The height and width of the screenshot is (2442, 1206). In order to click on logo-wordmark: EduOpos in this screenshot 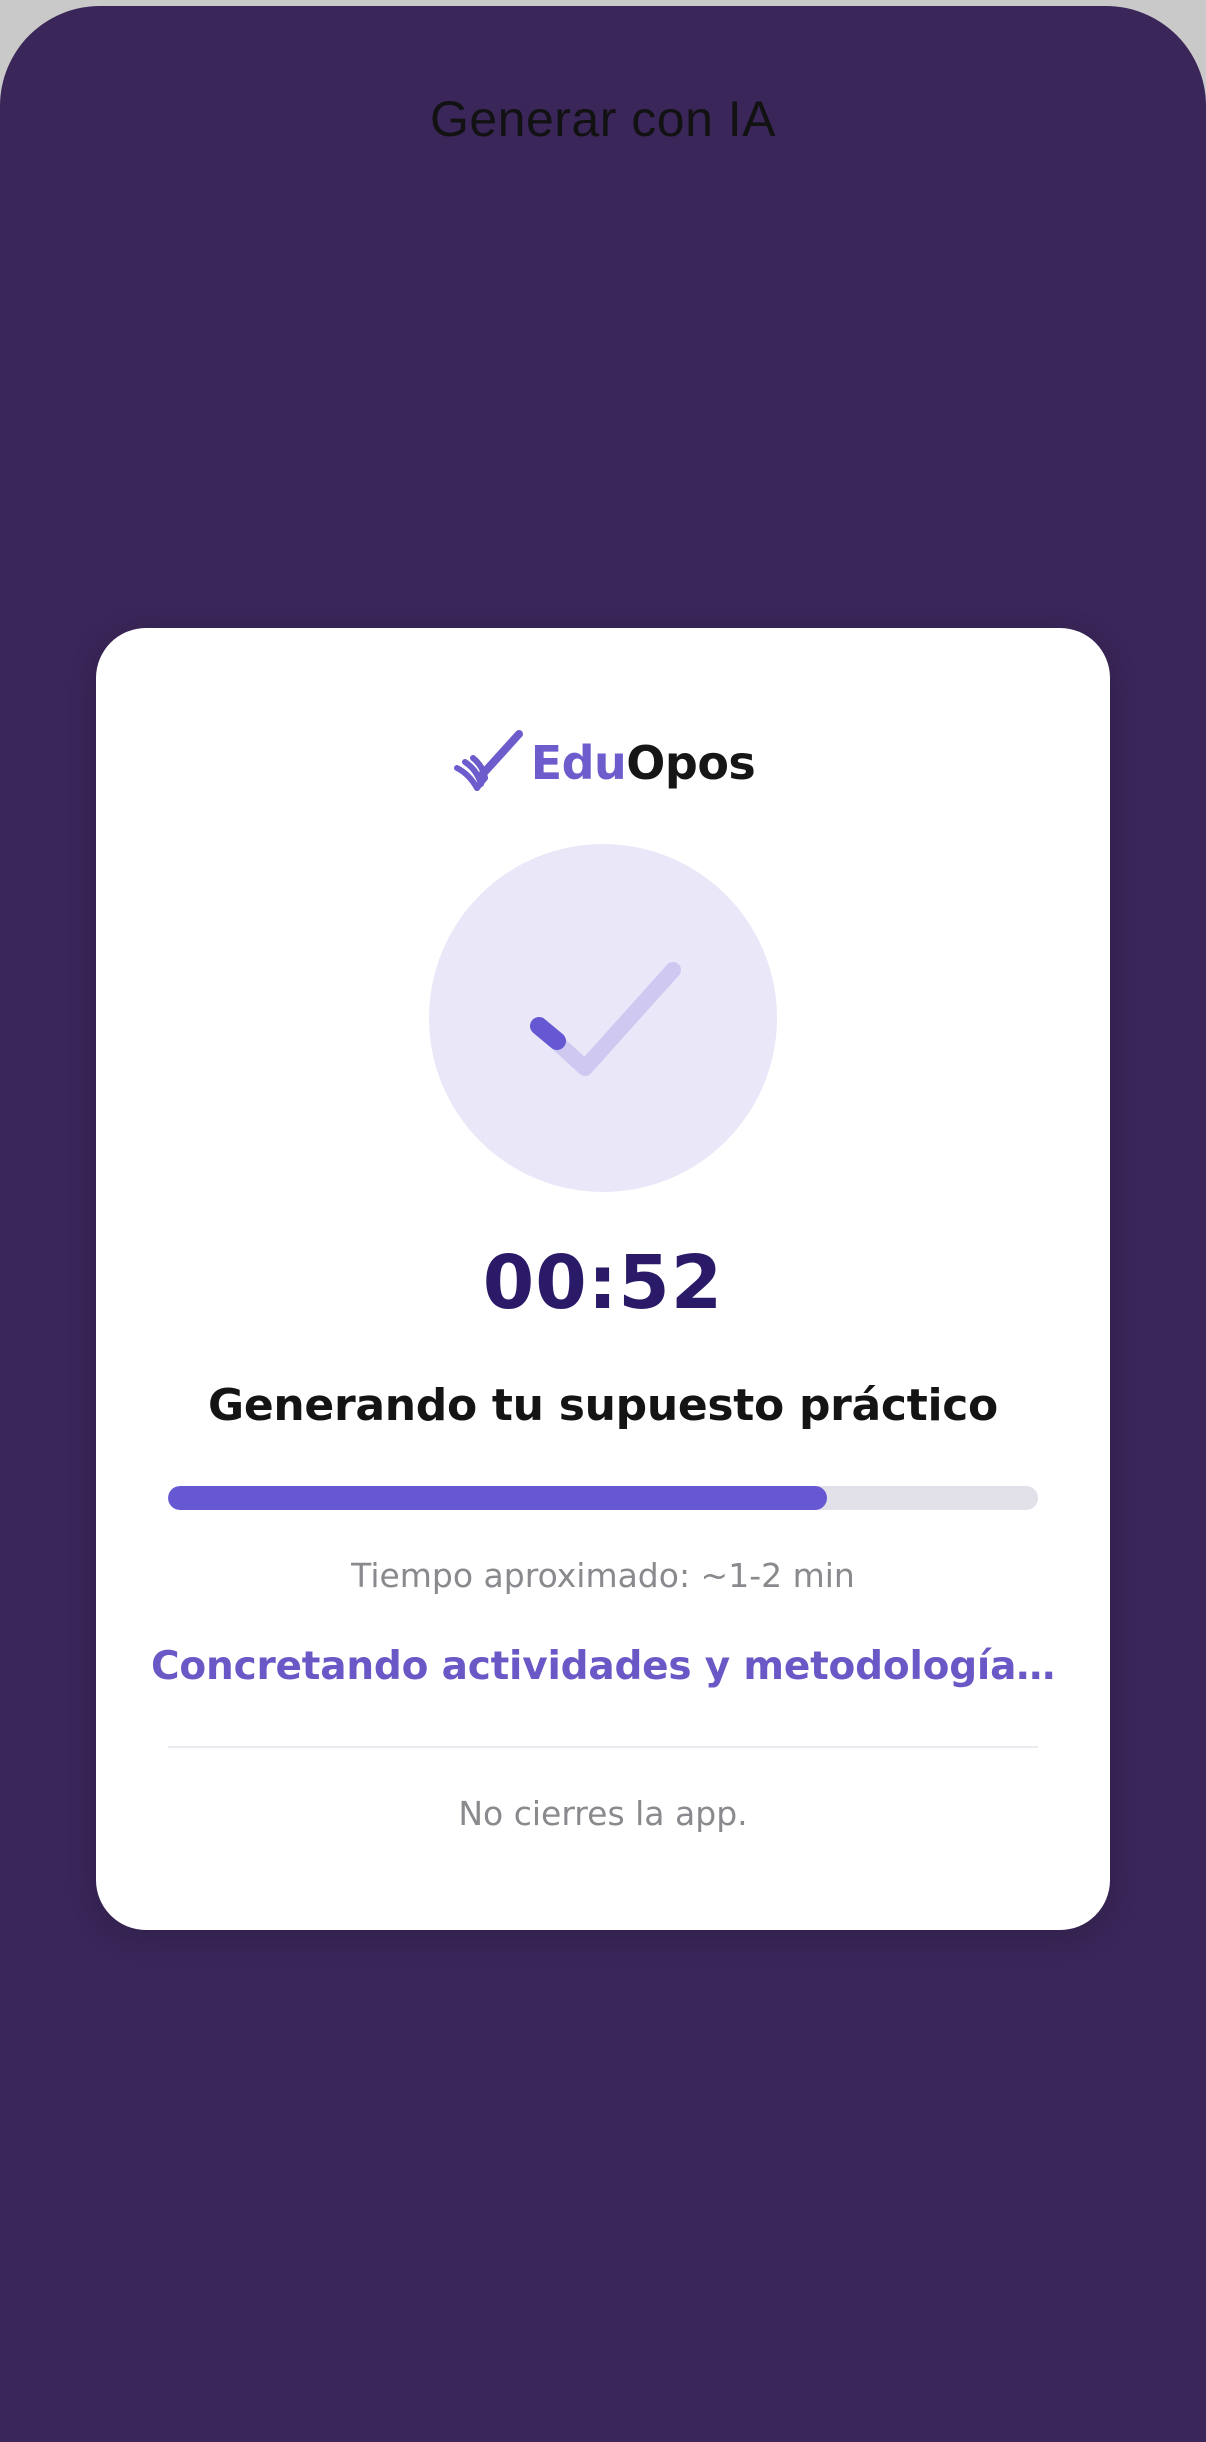, I will do `click(643, 763)`.